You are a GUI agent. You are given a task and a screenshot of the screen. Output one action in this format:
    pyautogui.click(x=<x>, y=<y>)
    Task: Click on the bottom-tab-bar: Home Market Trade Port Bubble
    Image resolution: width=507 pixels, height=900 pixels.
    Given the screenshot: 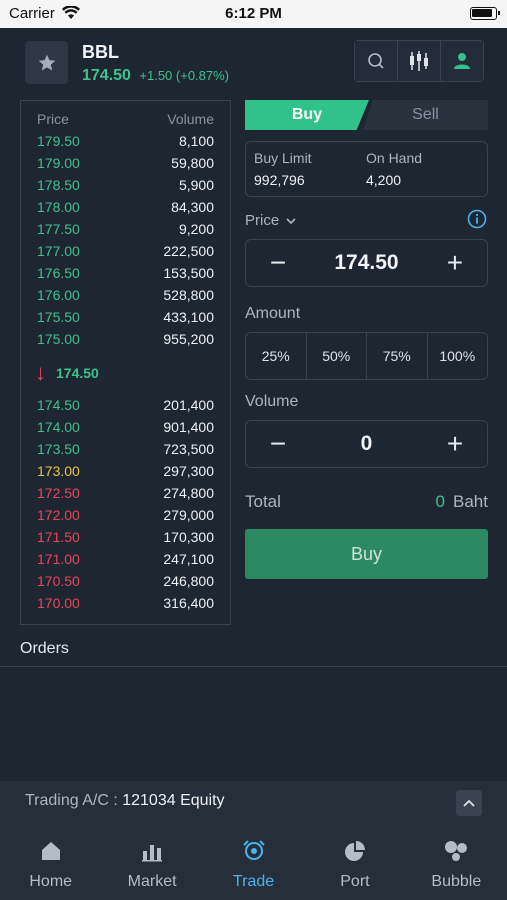 What is the action you would take?
    pyautogui.click(x=253, y=861)
    